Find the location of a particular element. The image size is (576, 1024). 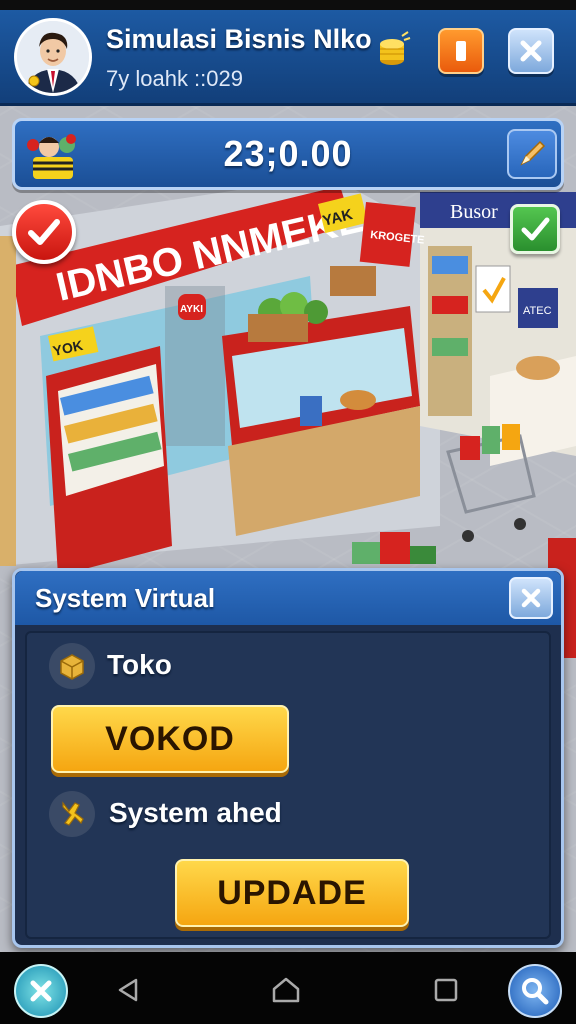

back-button is located at coordinates (128, 990).